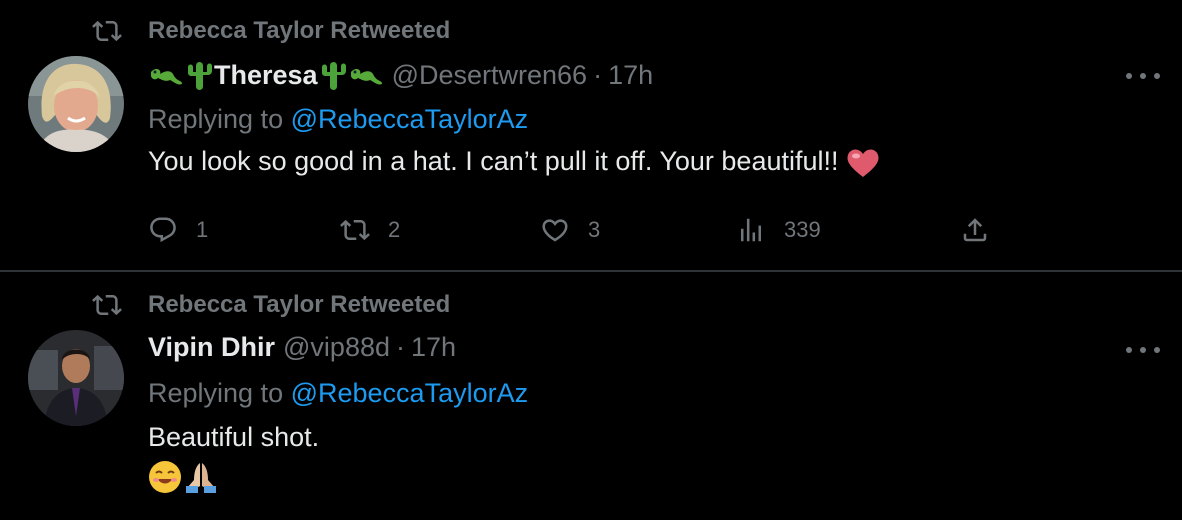  What do you see at coordinates (863, 163) in the screenshot?
I see `heart-emoji-icon` at bounding box center [863, 163].